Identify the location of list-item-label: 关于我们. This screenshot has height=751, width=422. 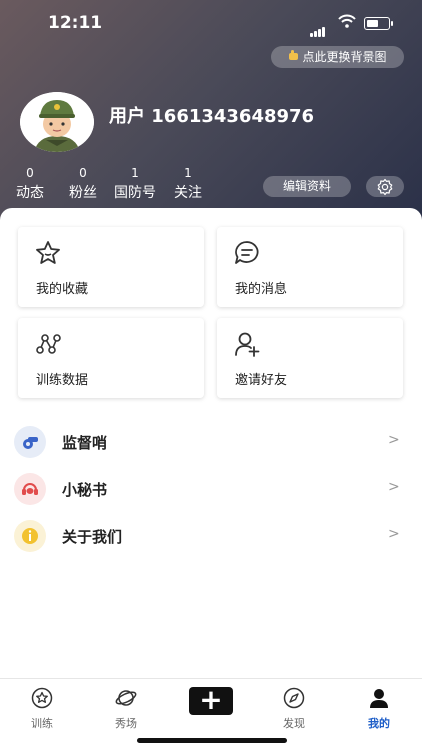
(92, 537).